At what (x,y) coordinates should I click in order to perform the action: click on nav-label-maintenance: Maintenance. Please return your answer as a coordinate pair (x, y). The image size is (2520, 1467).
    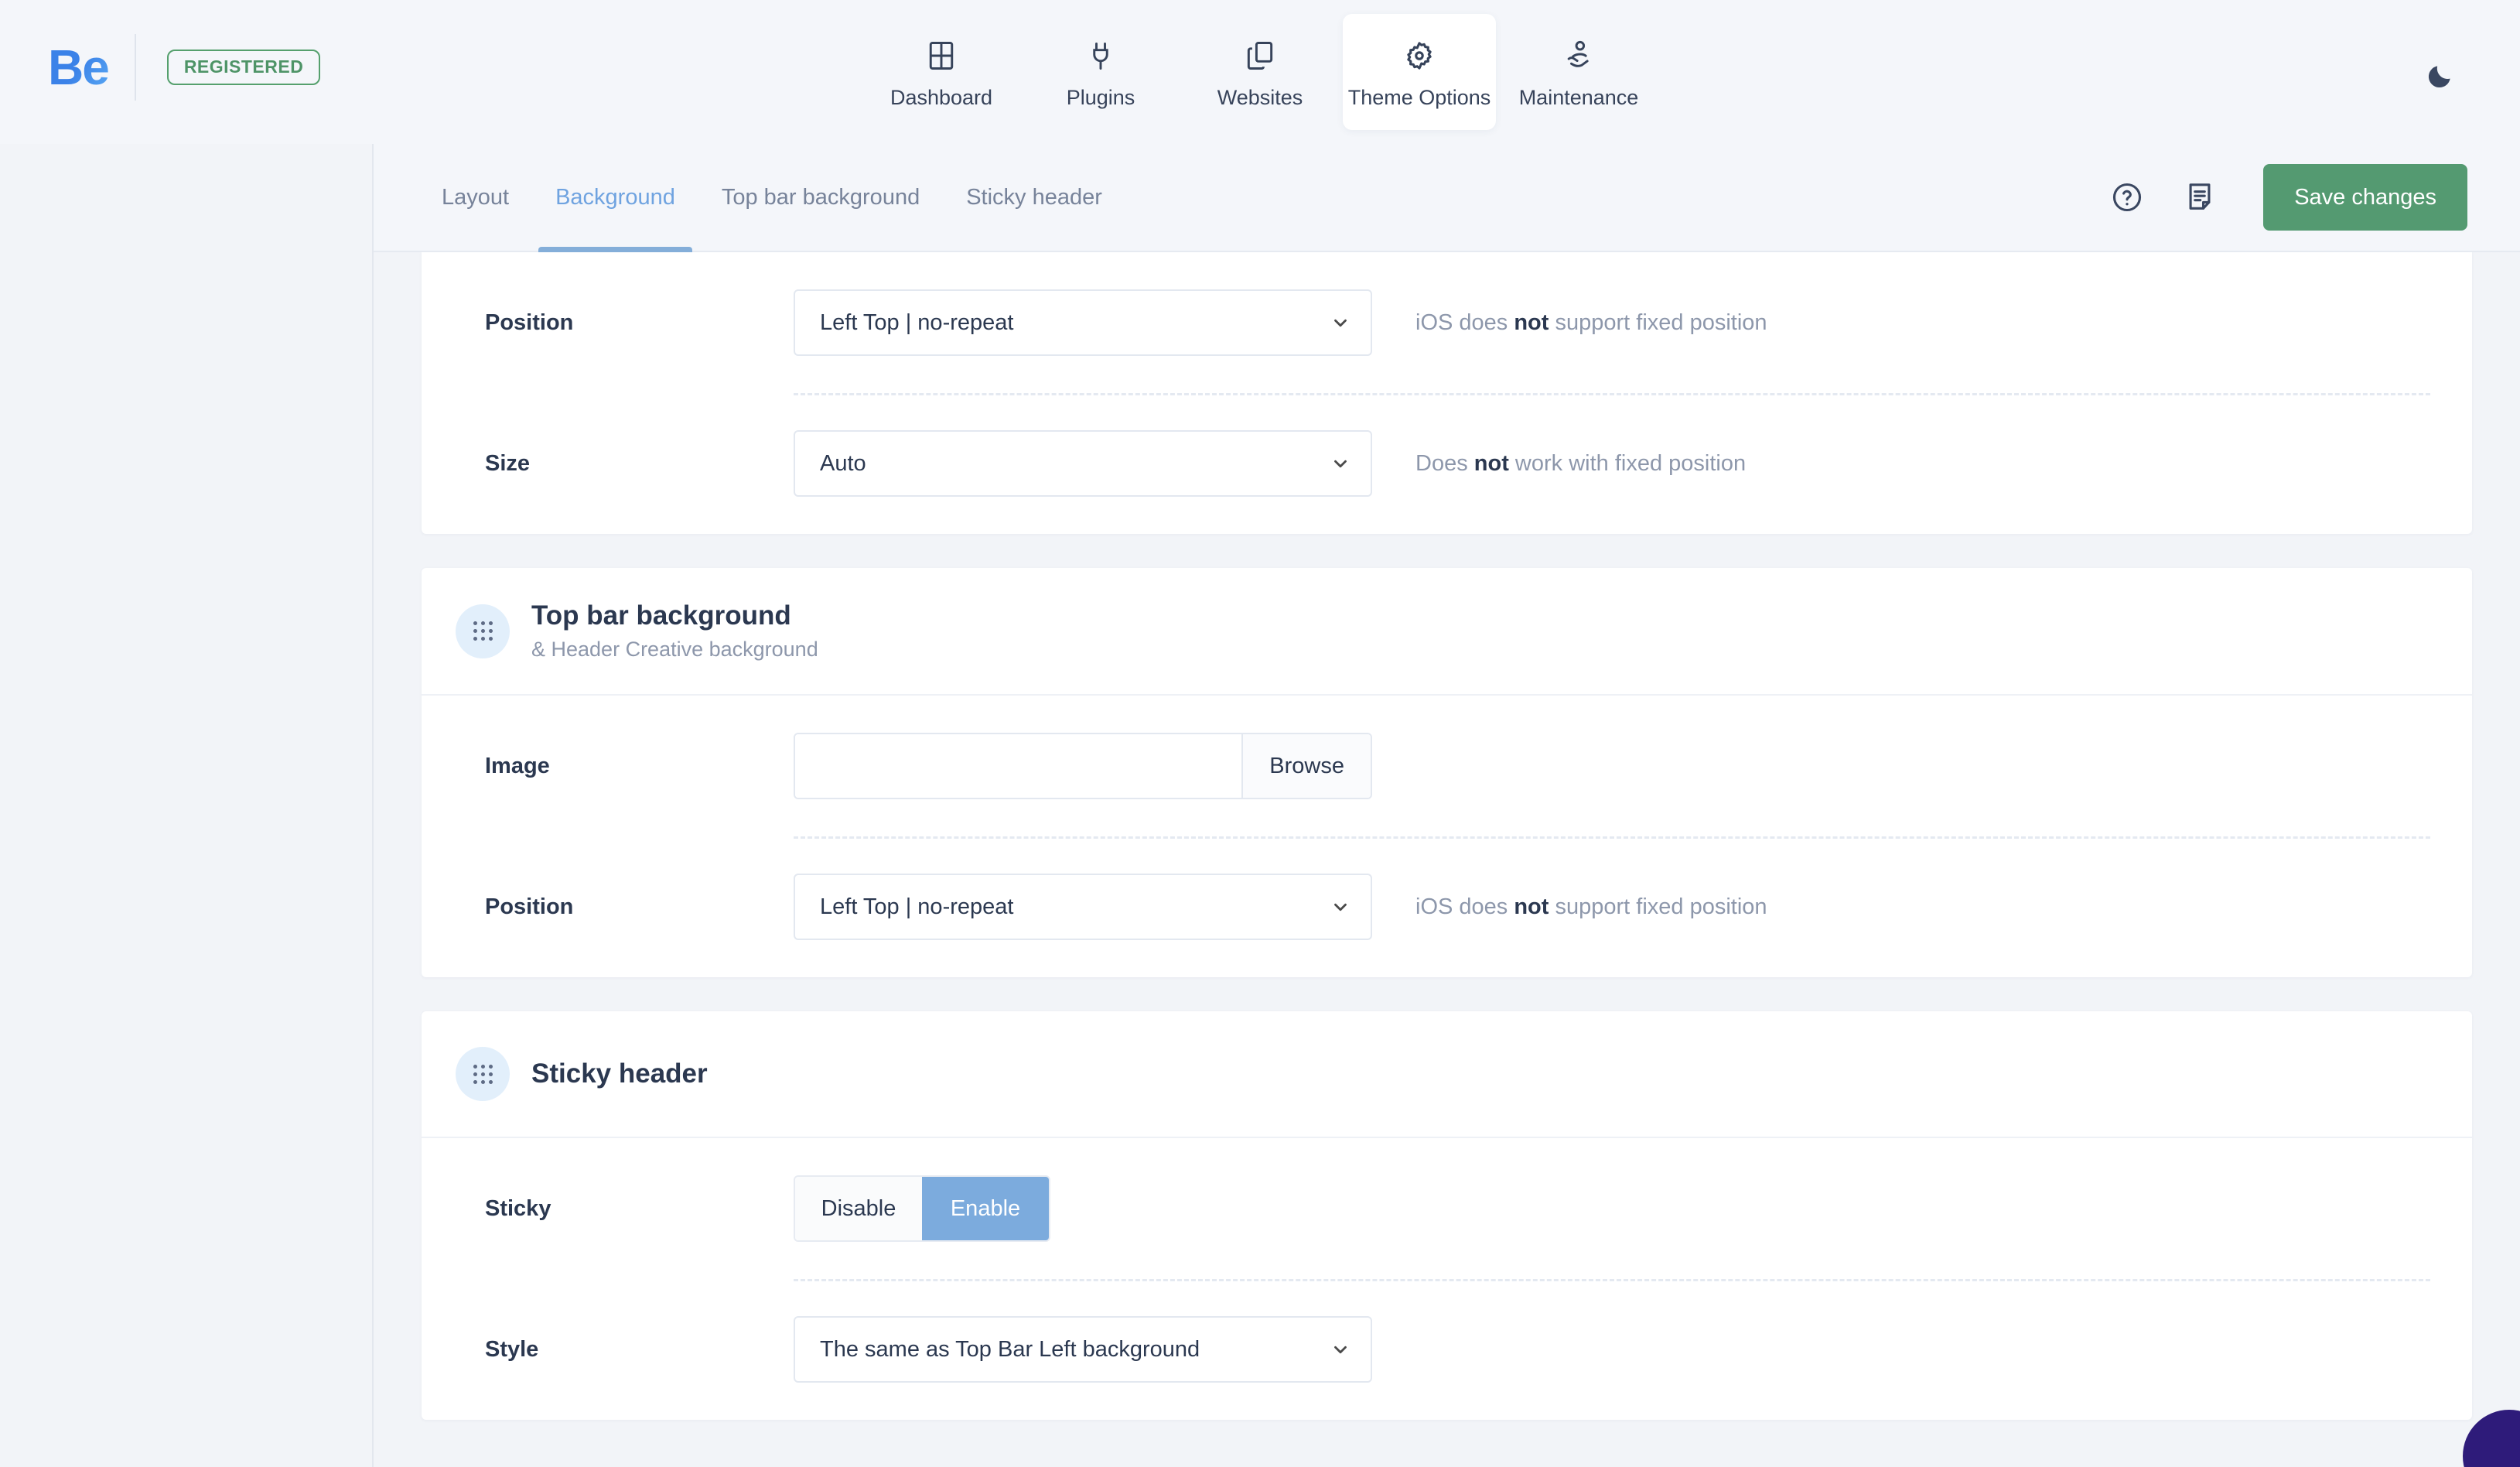
    Looking at the image, I should click on (1579, 97).